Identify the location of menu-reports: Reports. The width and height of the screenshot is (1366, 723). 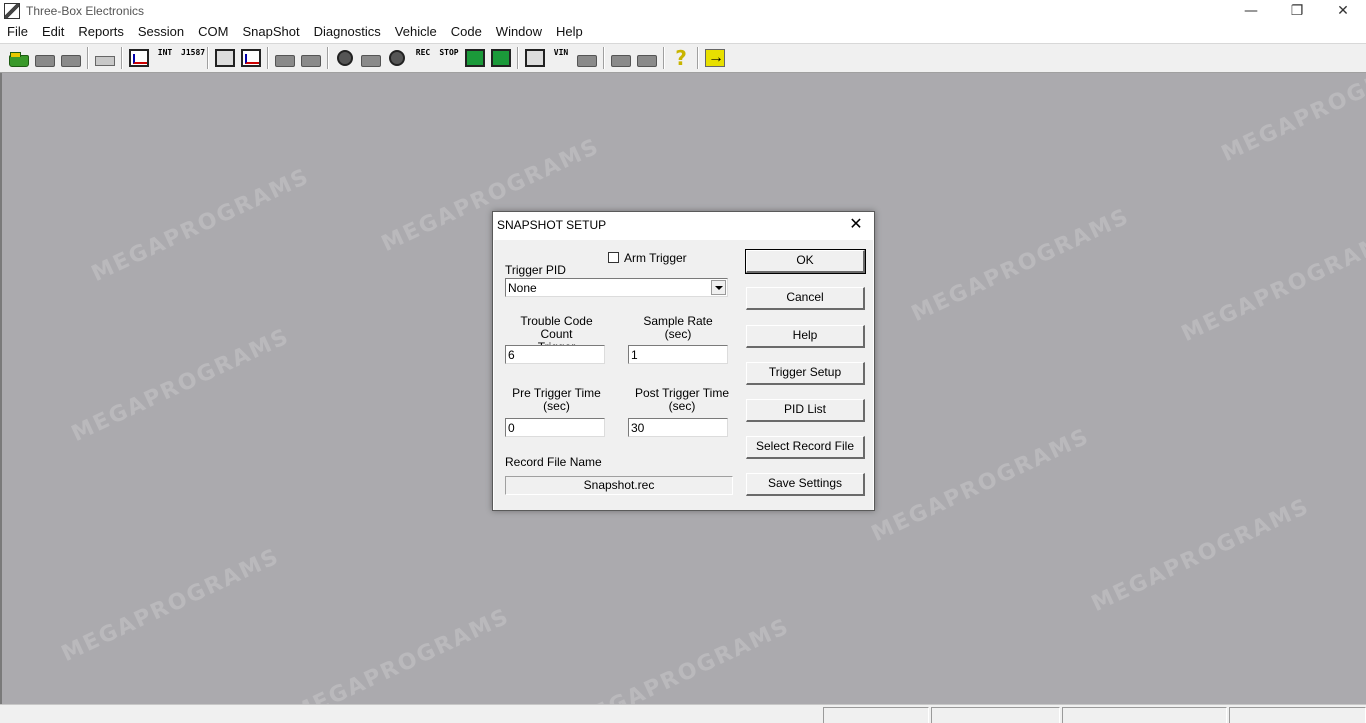
(101, 32).